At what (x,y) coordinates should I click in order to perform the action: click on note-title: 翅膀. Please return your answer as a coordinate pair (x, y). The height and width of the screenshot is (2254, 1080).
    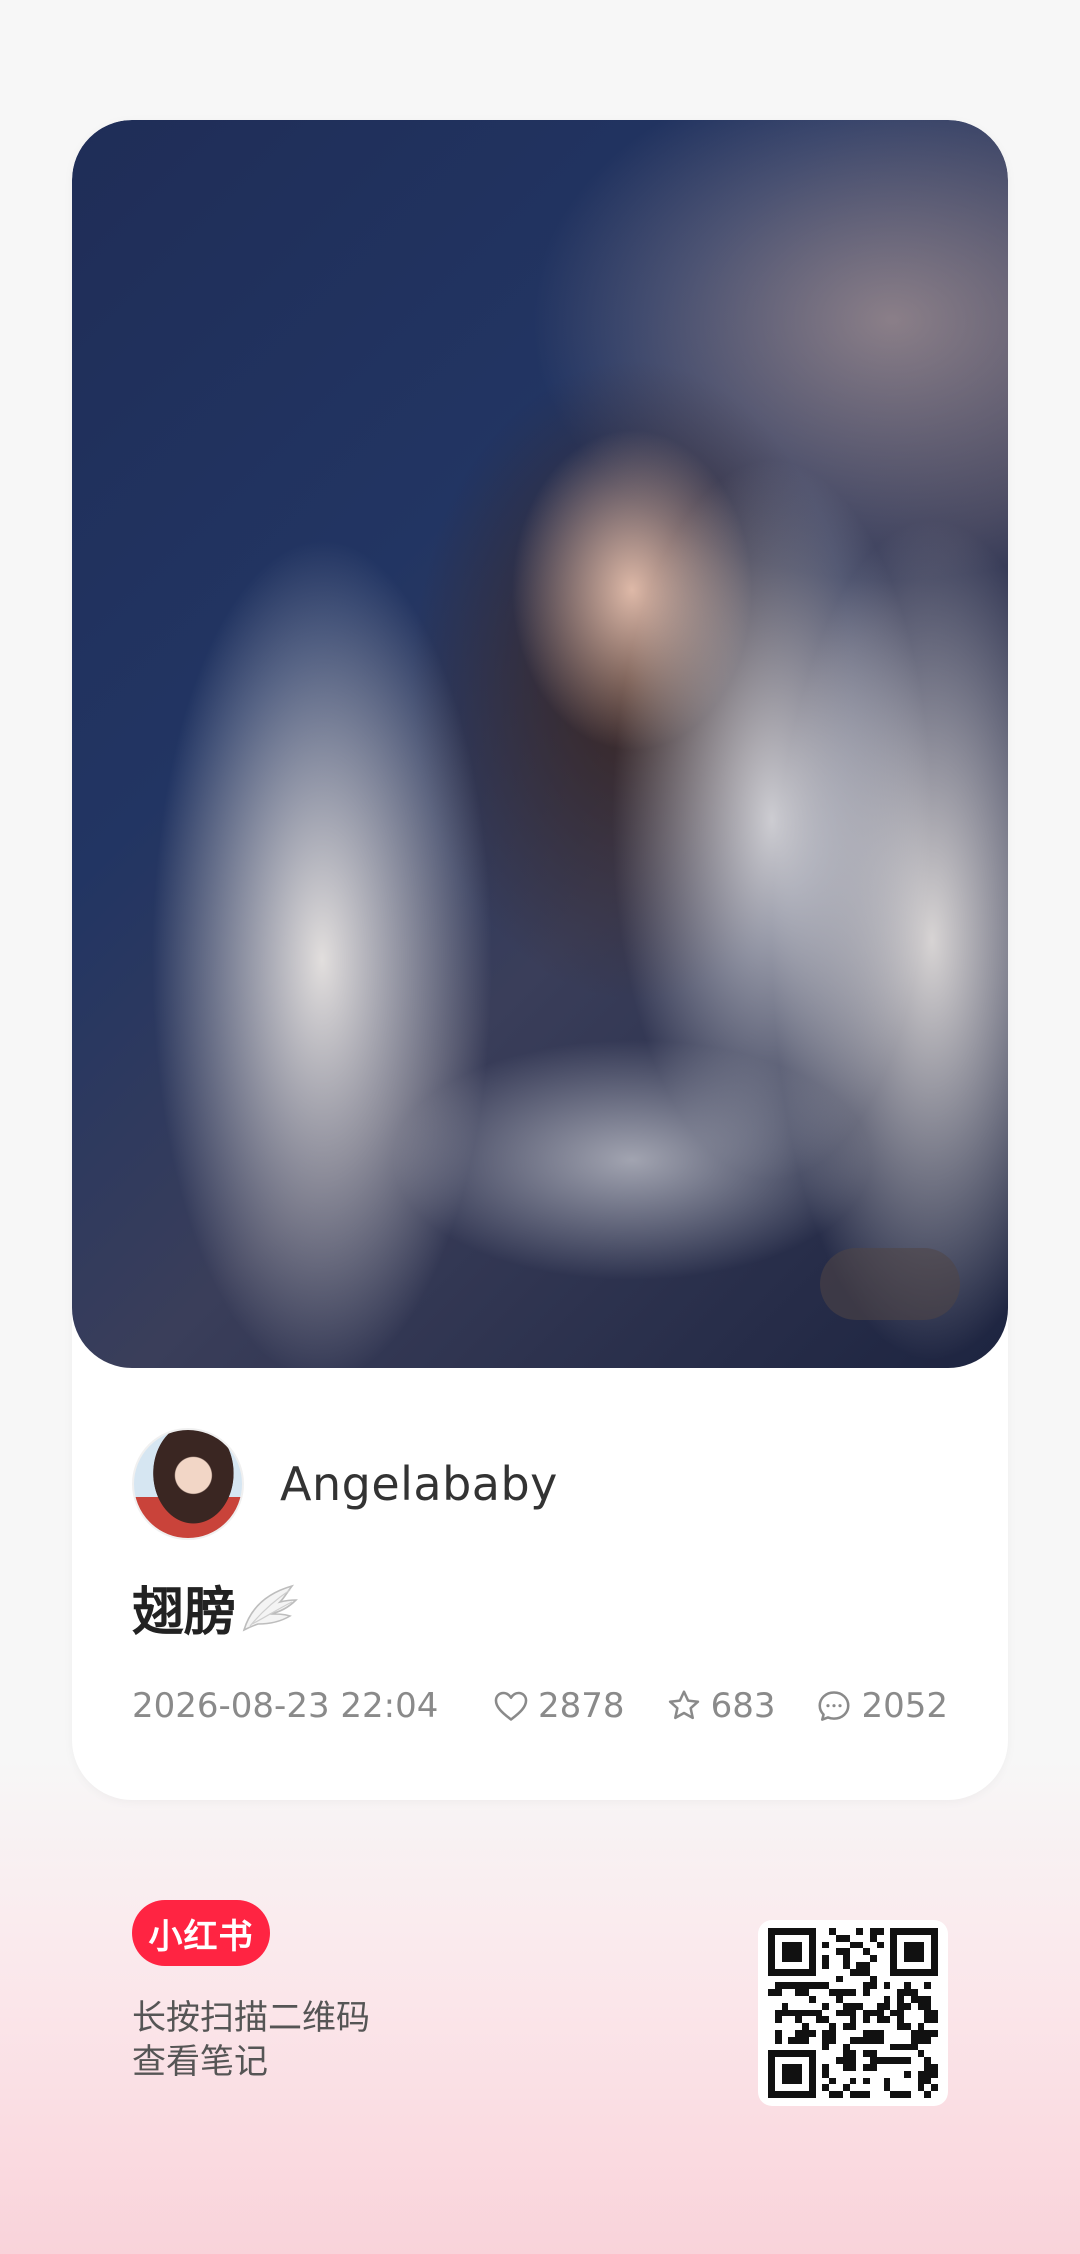
    Looking at the image, I should click on (216, 1607).